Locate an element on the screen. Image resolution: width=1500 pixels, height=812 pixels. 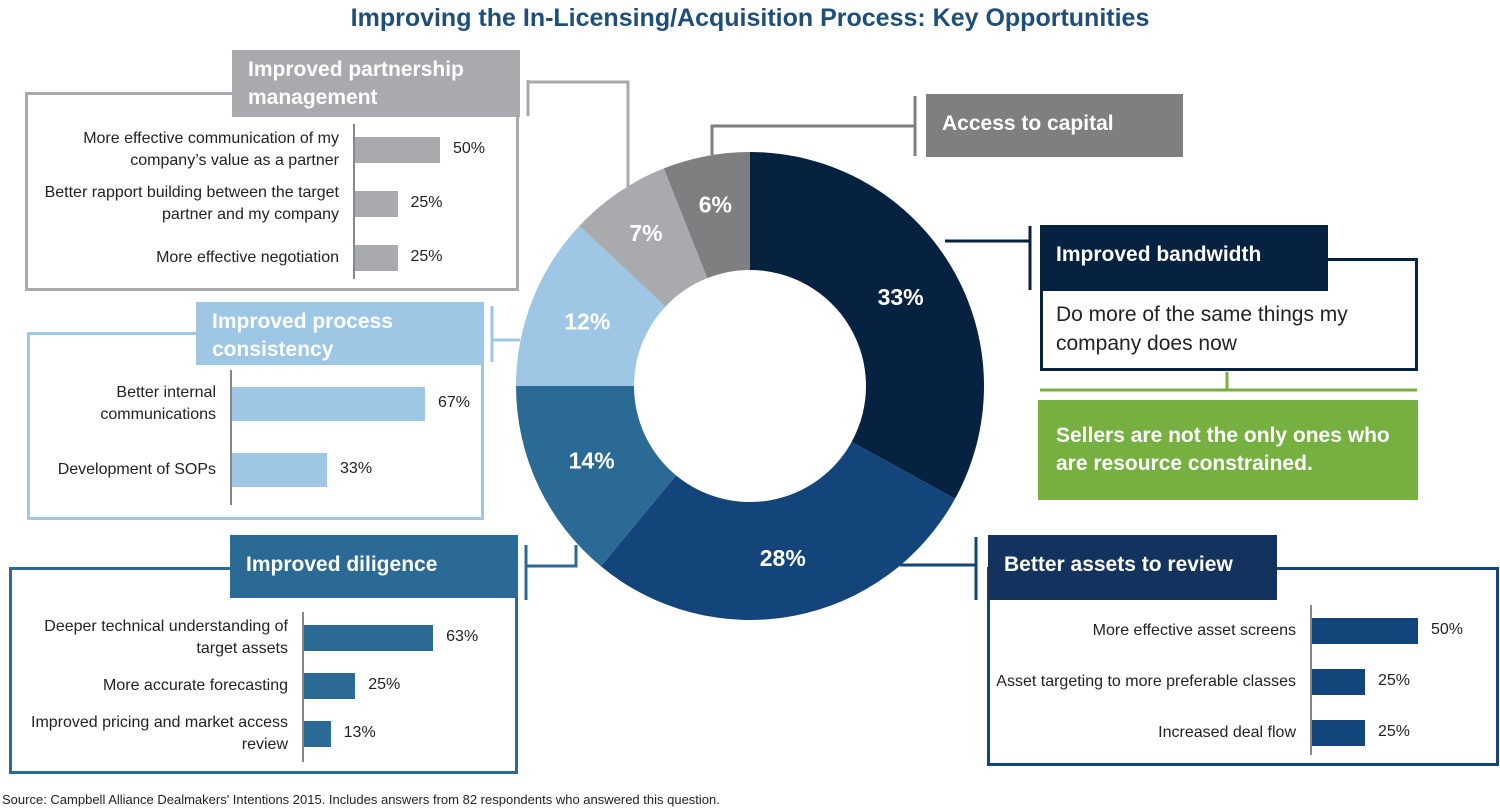
slice-label: 12% is located at coordinates (587, 322).